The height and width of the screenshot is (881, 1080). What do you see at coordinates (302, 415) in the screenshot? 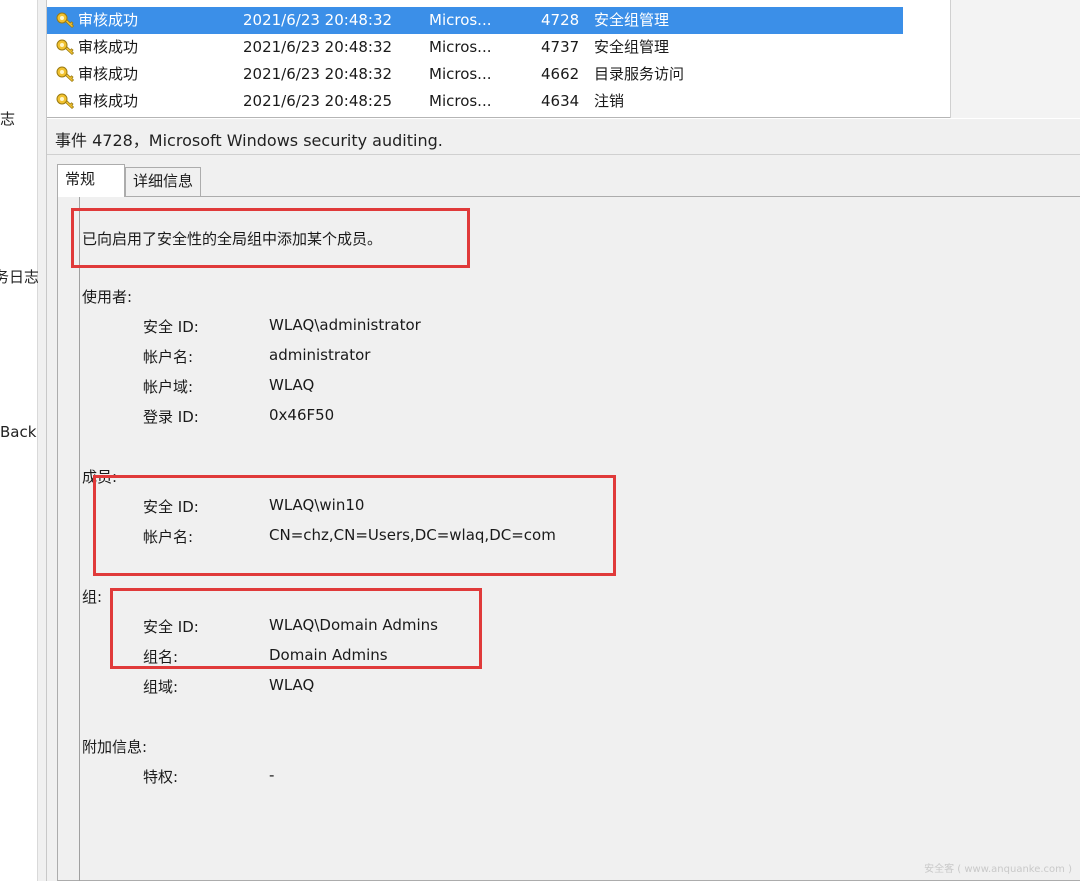
I see `field-value: 0x46F50` at bounding box center [302, 415].